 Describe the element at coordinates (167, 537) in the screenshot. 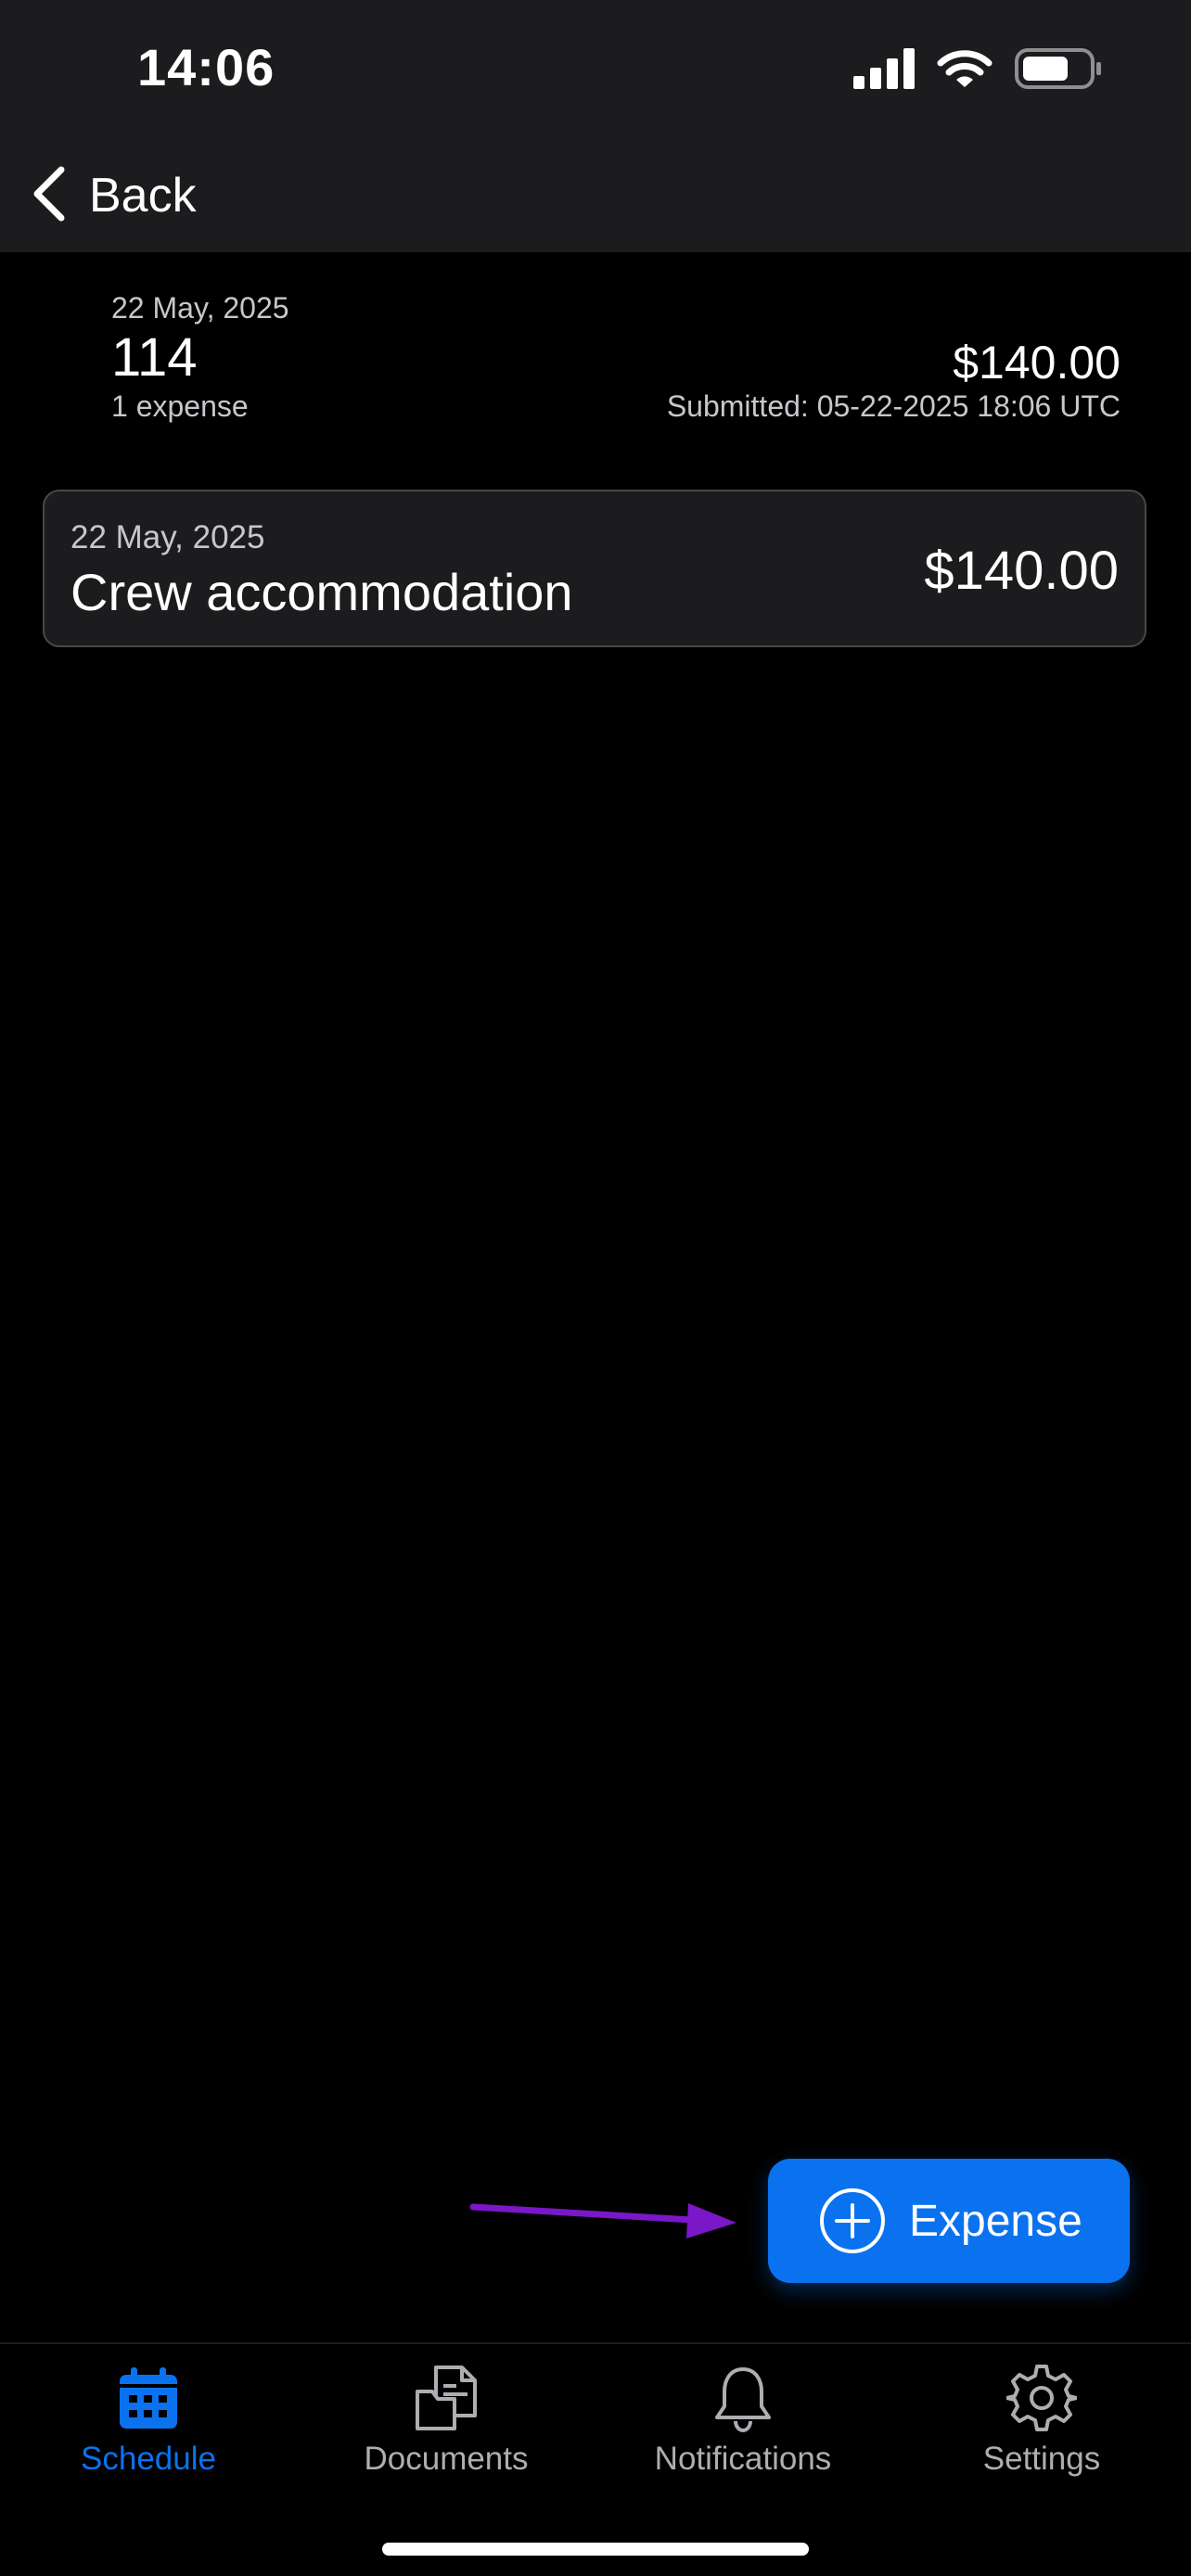

I see `expense-date: 22 May, 2025` at that location.